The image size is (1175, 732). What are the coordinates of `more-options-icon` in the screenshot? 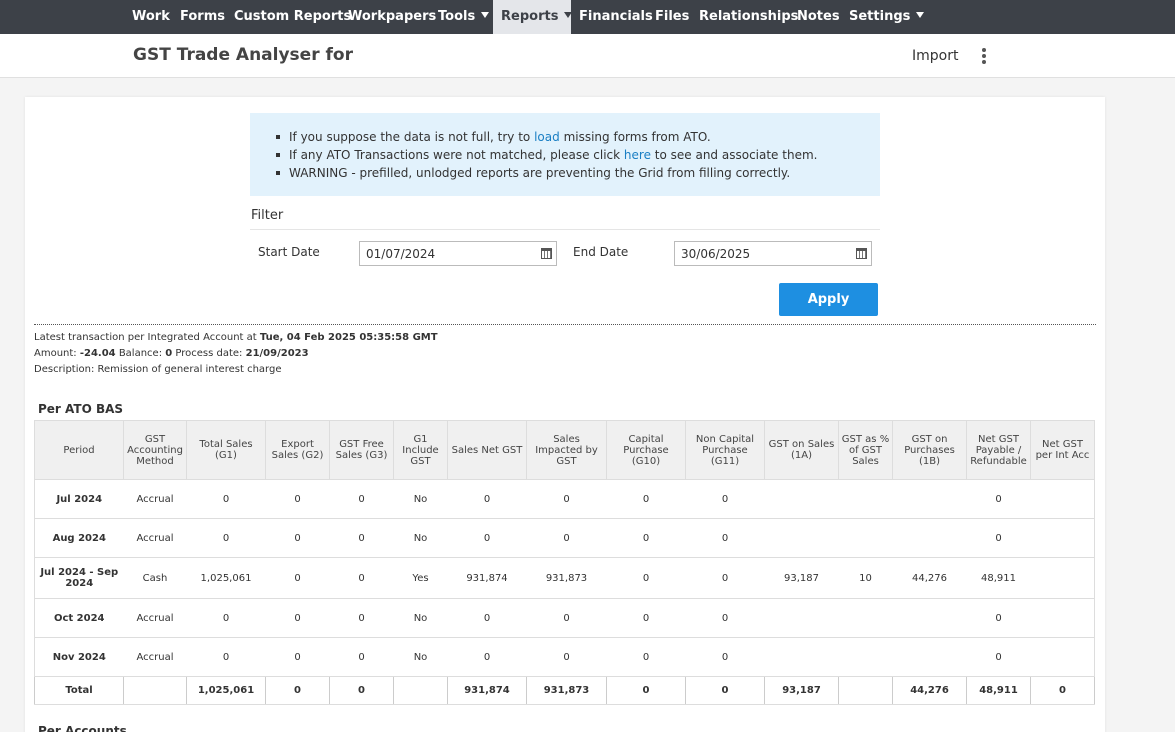 It's located at (984, 56).